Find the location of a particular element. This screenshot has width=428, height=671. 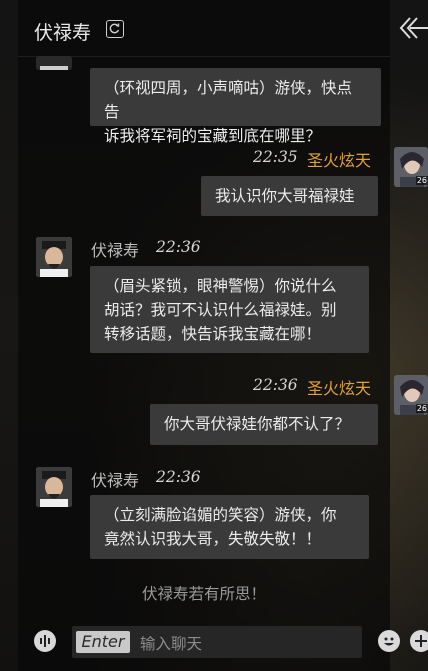

collapse-arrow-icon is located at coordinates (413, 28).